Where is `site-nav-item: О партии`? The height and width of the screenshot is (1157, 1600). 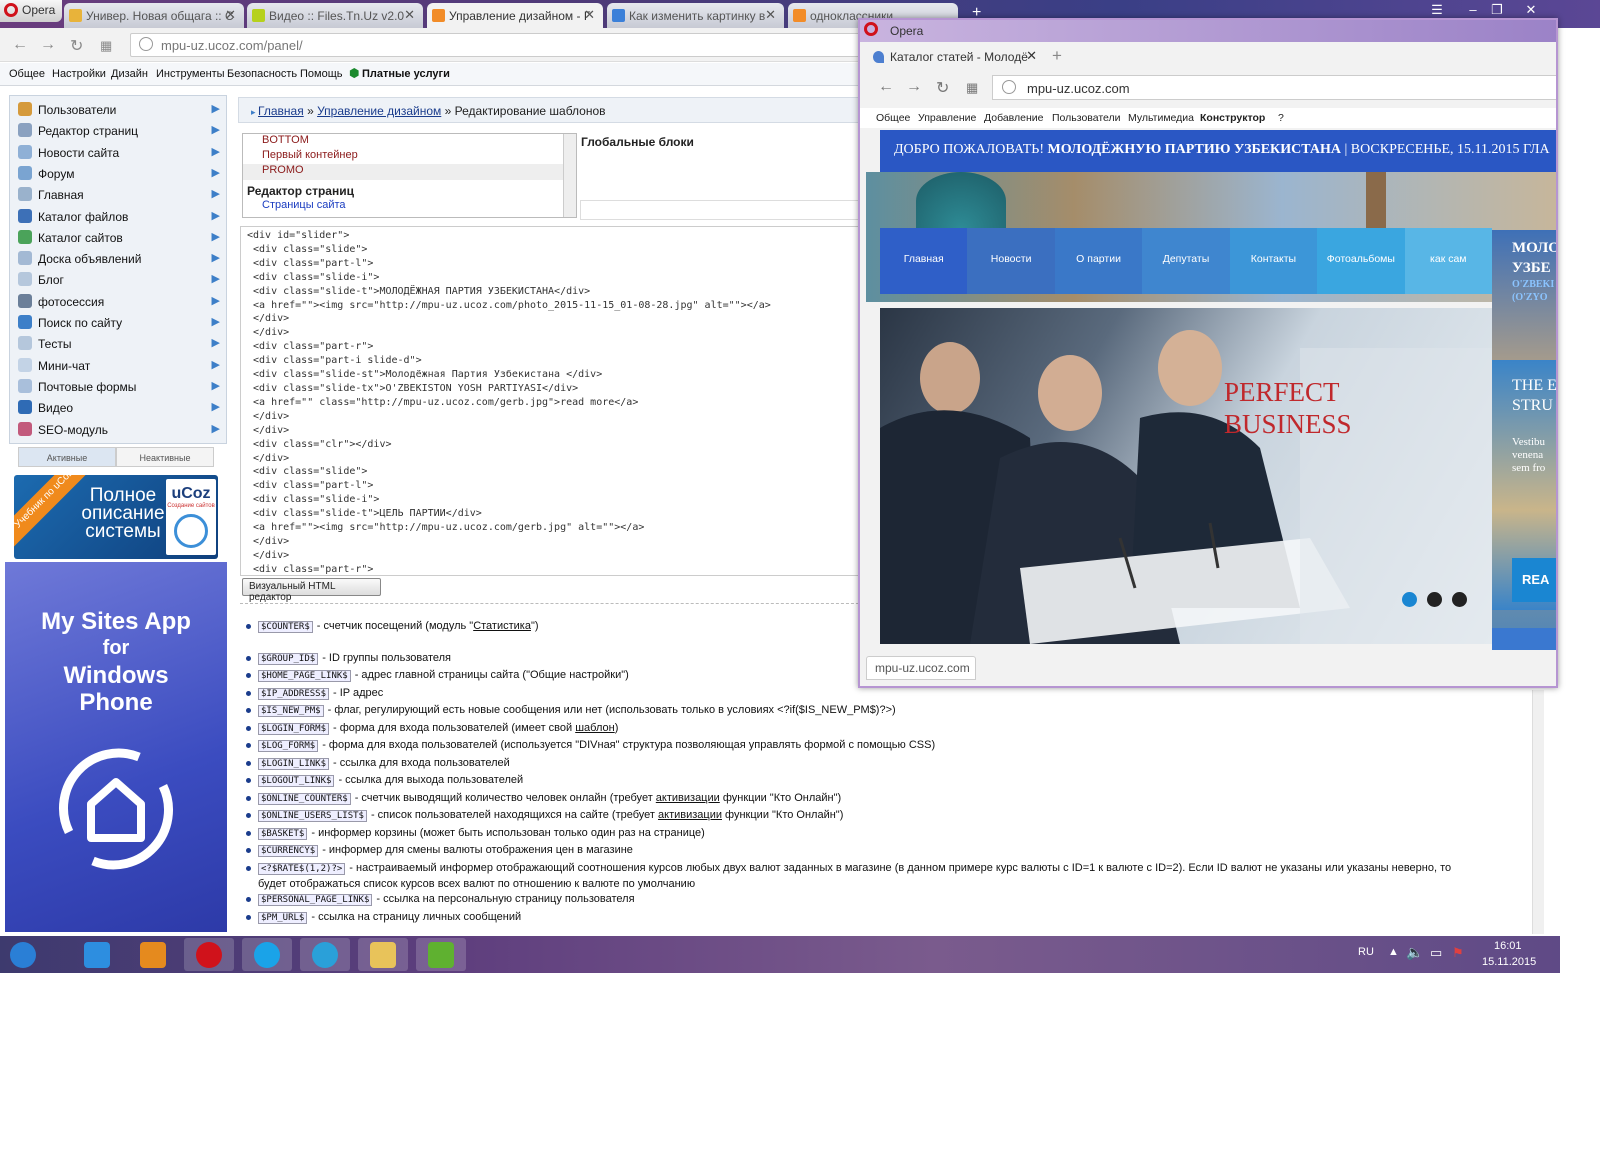 site-nav-item: О партии is located at coordinates (1098, 261).